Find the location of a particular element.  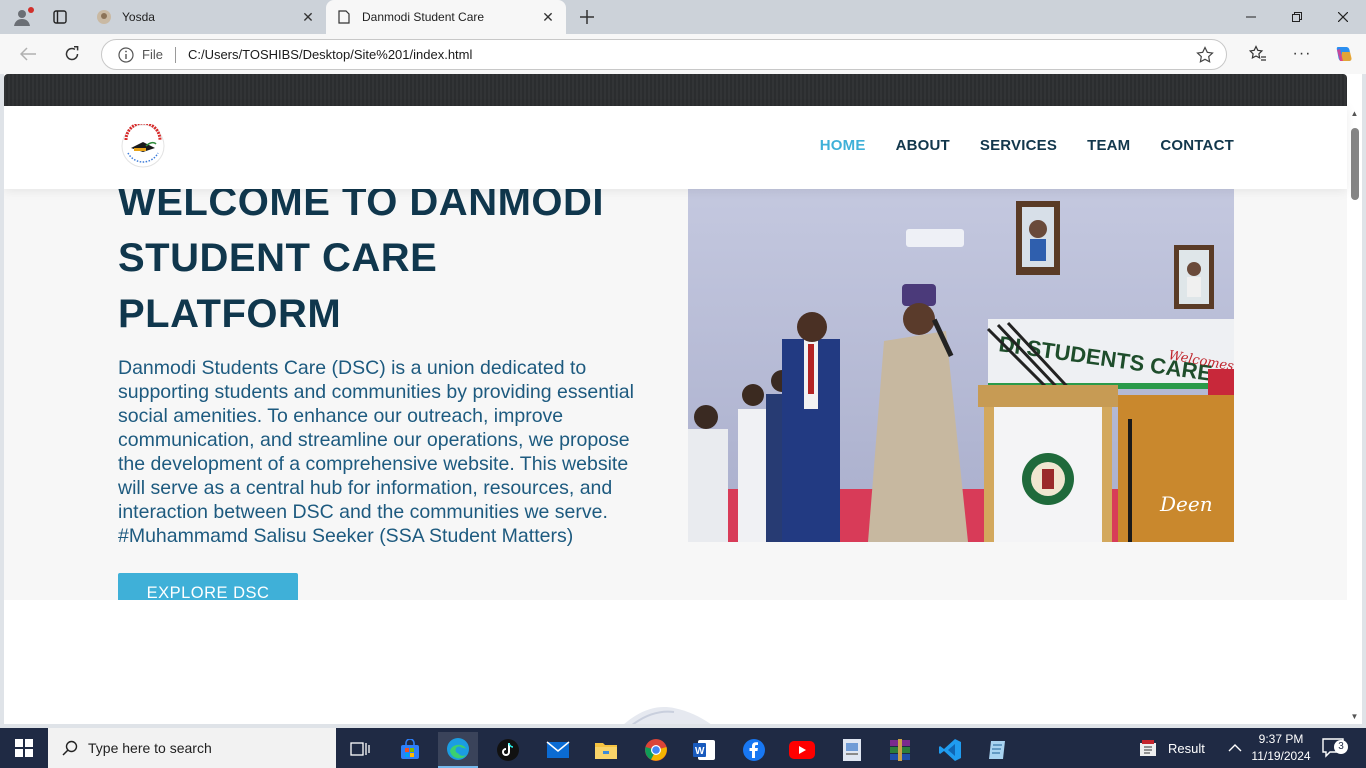

scroll-up-icon: ▲ is located at coordinates (1354, 113).